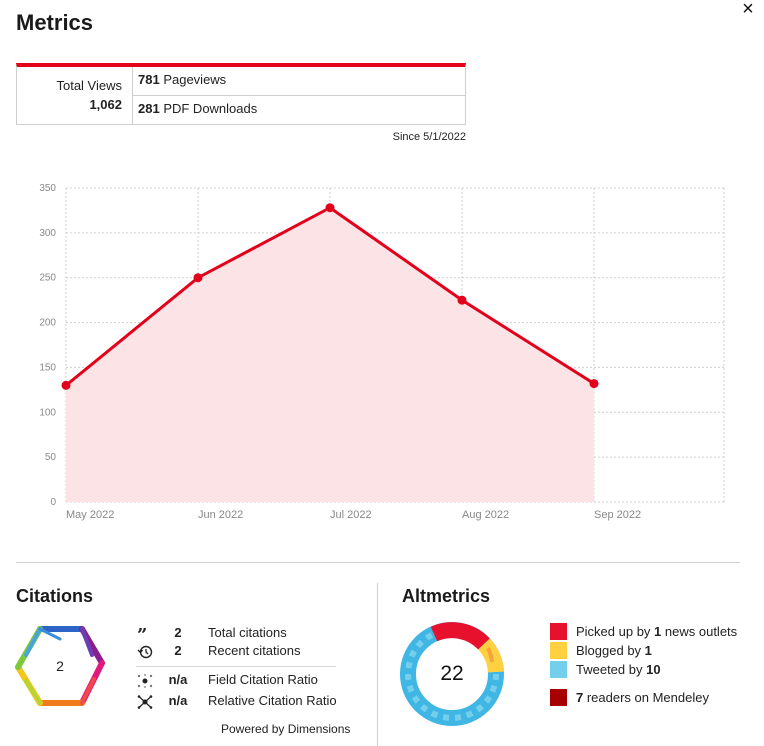 Image resolution: width=764 pixels, height=746 pixels. Describe the element at coordinates (485, 515) in the screenshot. I see `x-tick-label: Aug 2022` at that location.